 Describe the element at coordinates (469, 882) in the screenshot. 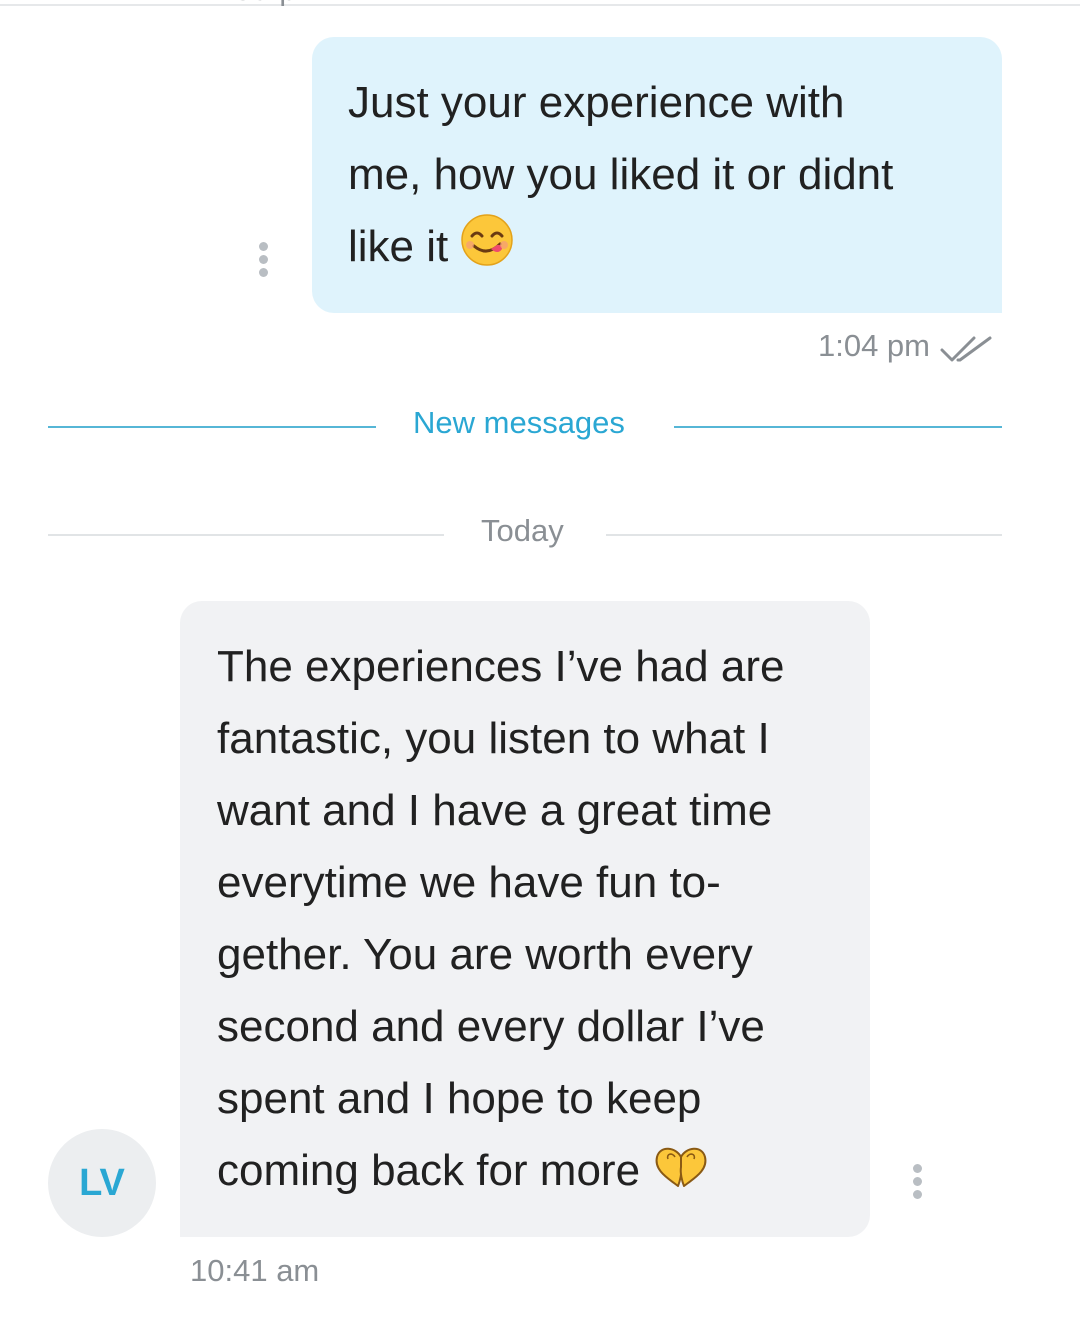

I see `message-line: everytime we have fun to-` at that location.